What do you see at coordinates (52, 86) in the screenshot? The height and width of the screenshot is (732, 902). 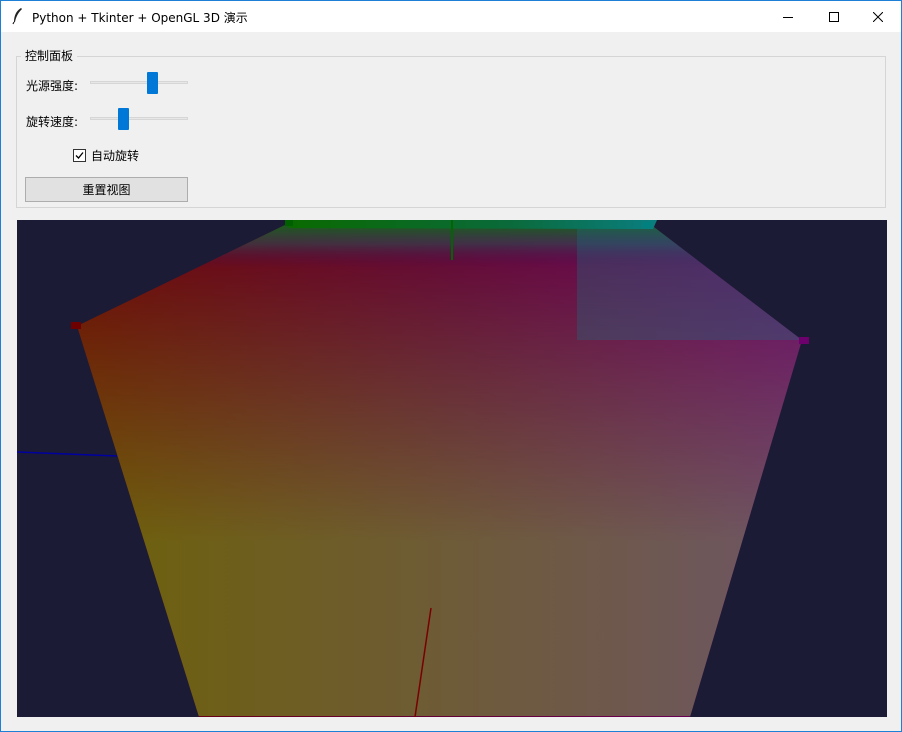 I see `light-intensity-label: 光源强度:` at bounding box center [52, 86].